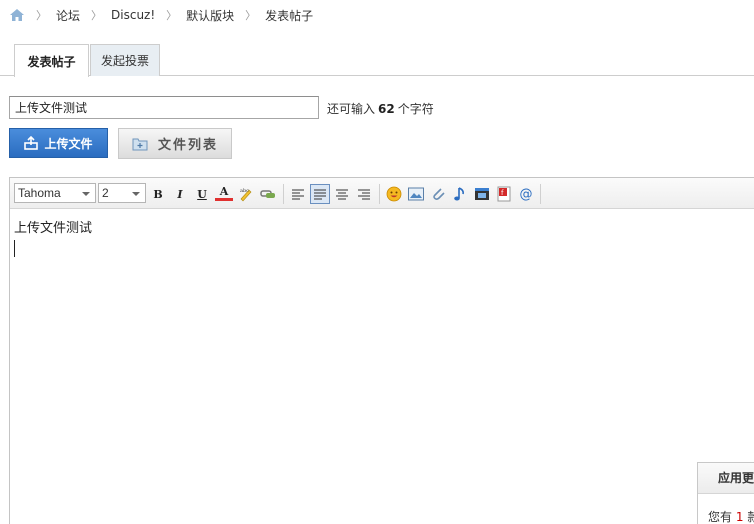 The image size is (754, 524). Describe the element at coordinates (726, 478) in the screenshot. I see `notice-title: 应用更` at that location.